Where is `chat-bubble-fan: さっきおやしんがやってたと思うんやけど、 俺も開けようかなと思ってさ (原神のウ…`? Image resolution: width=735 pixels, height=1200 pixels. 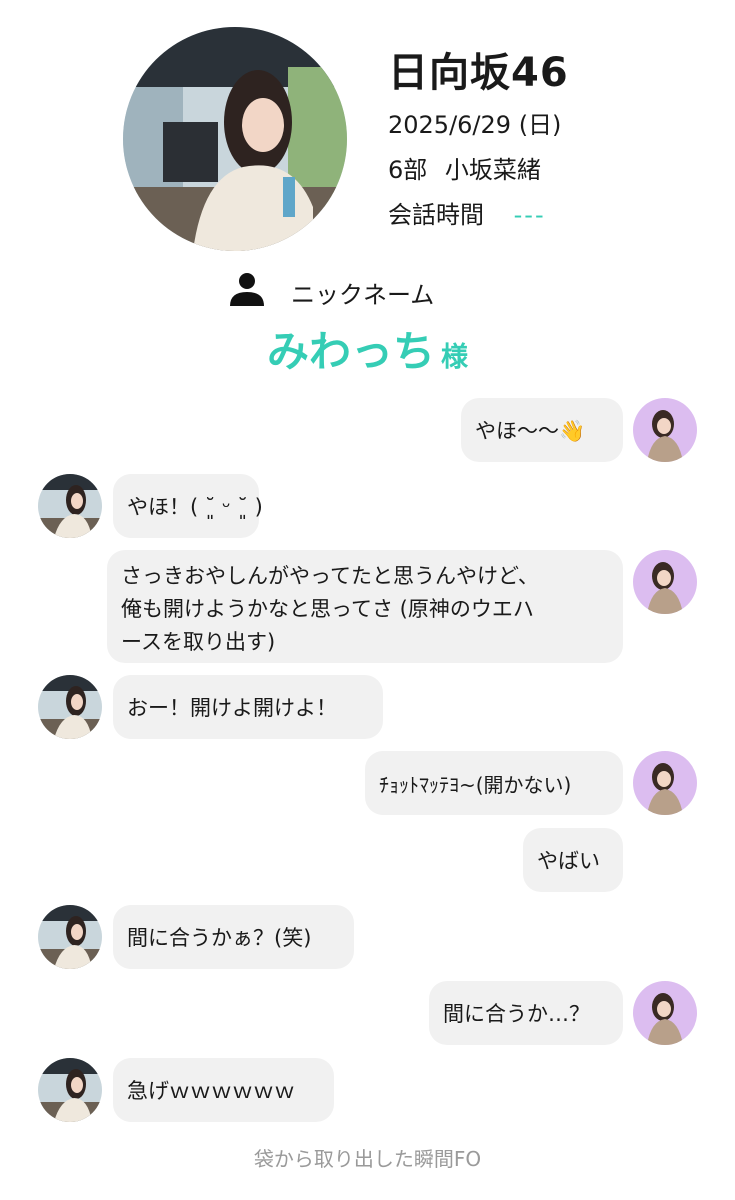
chat-bubble-fan: さっきおやしんがやってたと思うんやけど、 俺も開けようかなと思ってさ (原神のウ… is located at coordinates (365, 606).